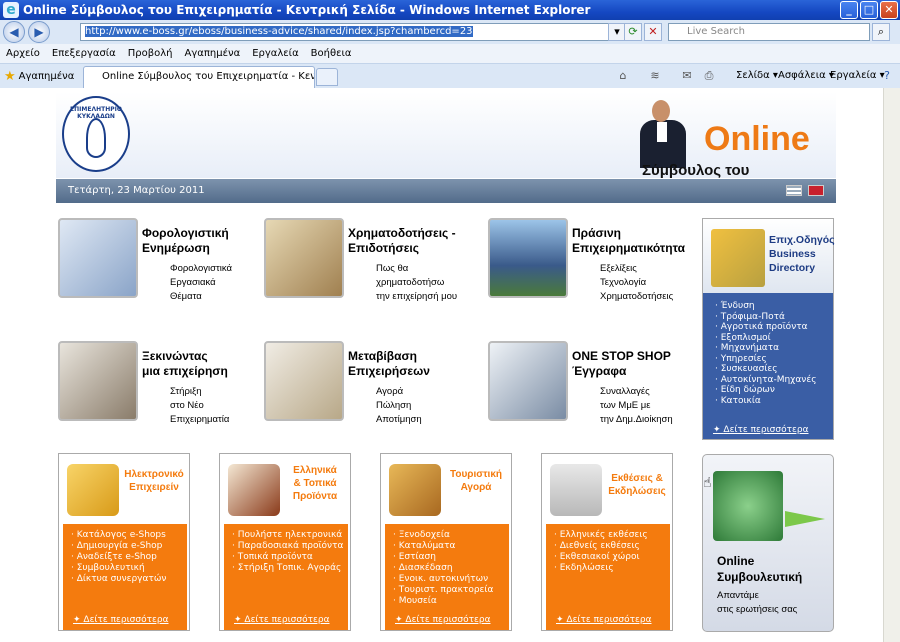 The width and height of the screenshot is (900, 642). What do you see at coordinates (637, 282) in the screenshot?
I see `service-desc: Εξελίξεις Τεχνολογία Χρηματοδοτήσεις` at bounding box center [637, 282].